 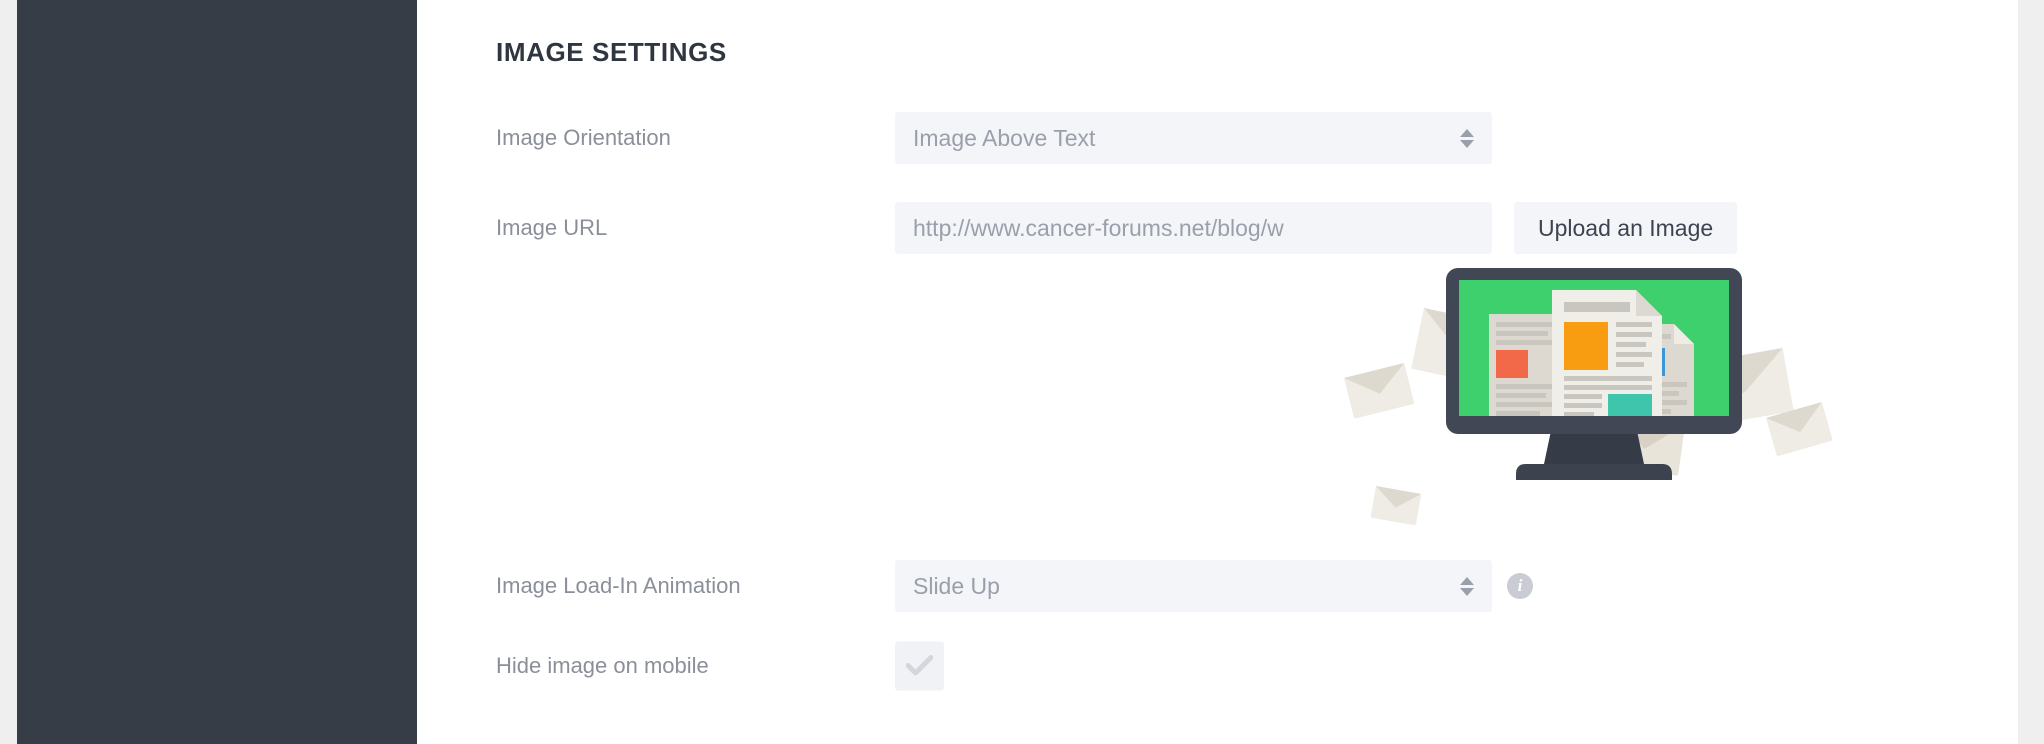 What do you see at coordinates (1193, 138) in the screenshot?
I see `image-orientation-select: Image Above Text` at bounding box center [1193, 138].